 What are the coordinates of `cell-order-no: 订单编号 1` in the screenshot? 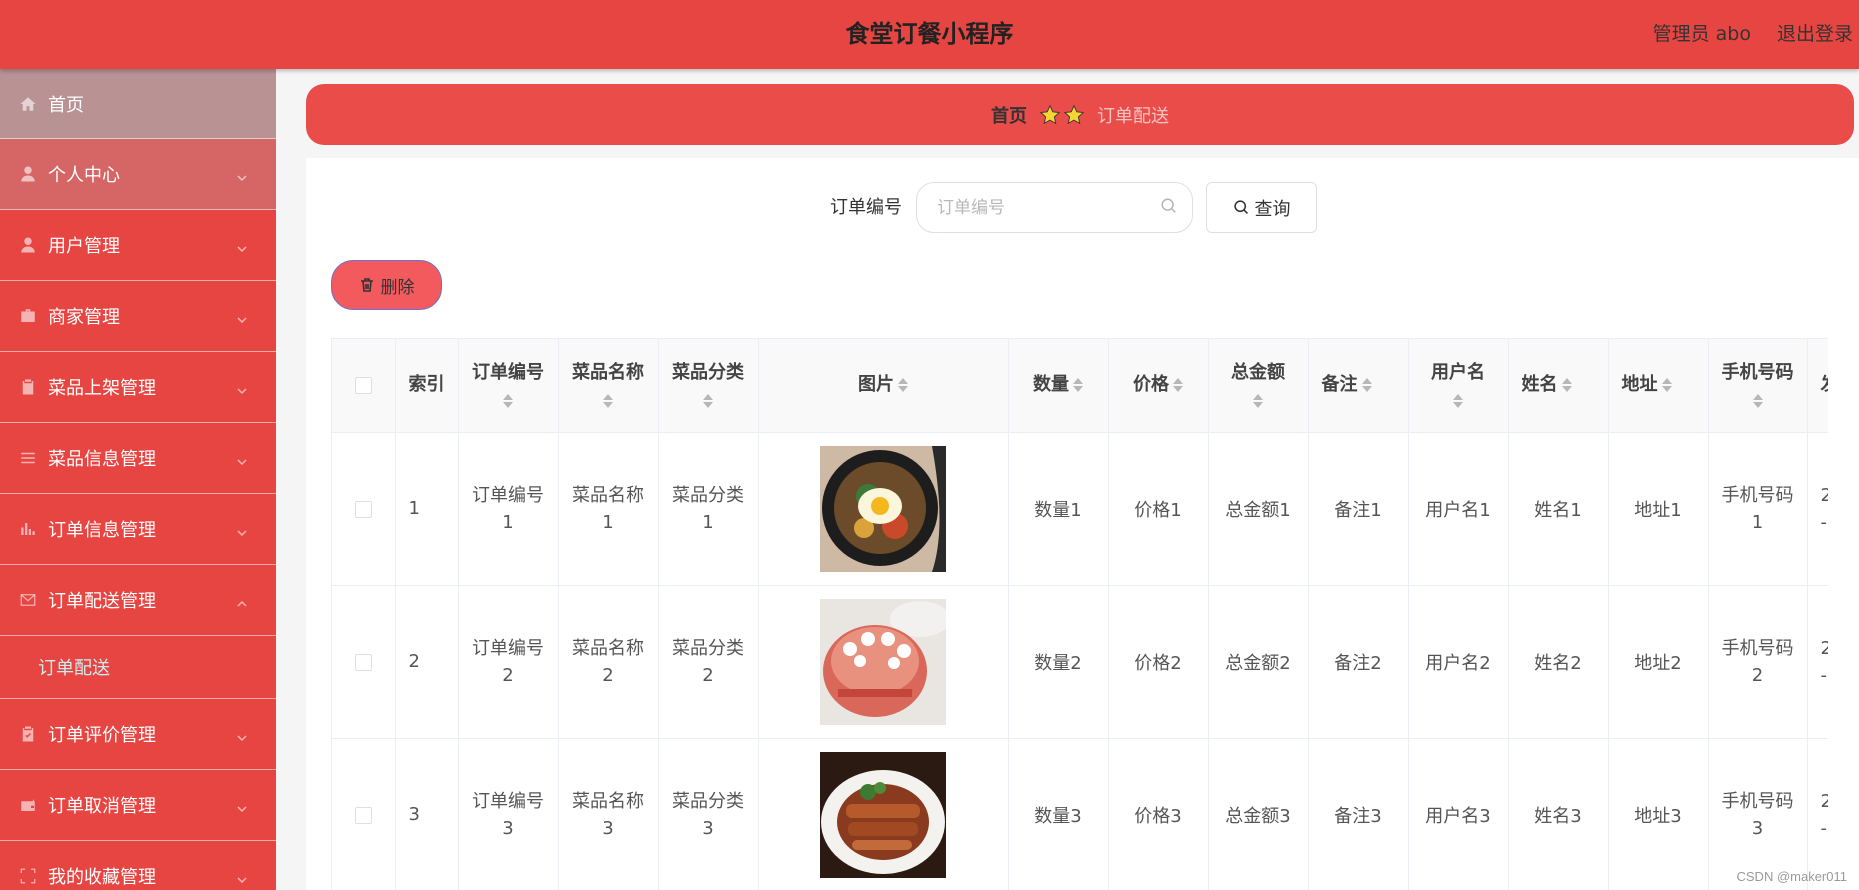 It's located at (508, 509).